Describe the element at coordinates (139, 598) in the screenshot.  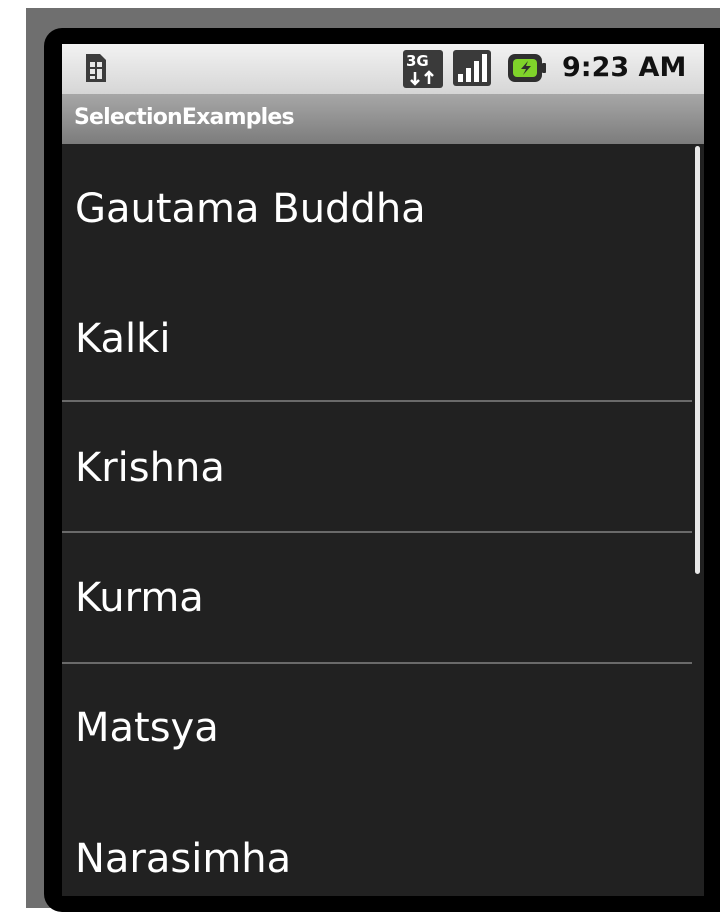
I see `list-item-label: Kurma` at that location.